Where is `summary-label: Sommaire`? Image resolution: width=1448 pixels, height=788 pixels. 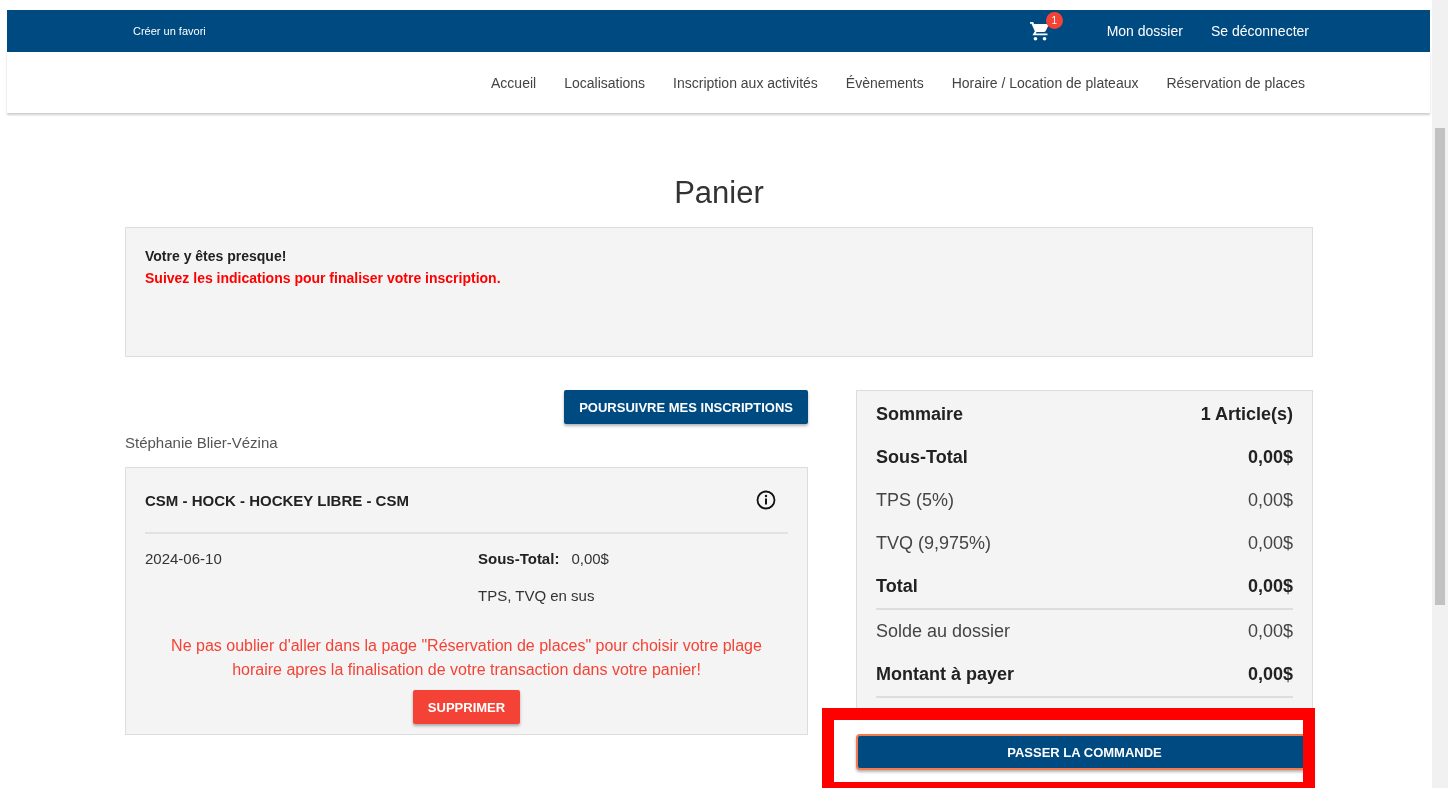
summary-label: Sommaire is located at coordinates (920, 414).